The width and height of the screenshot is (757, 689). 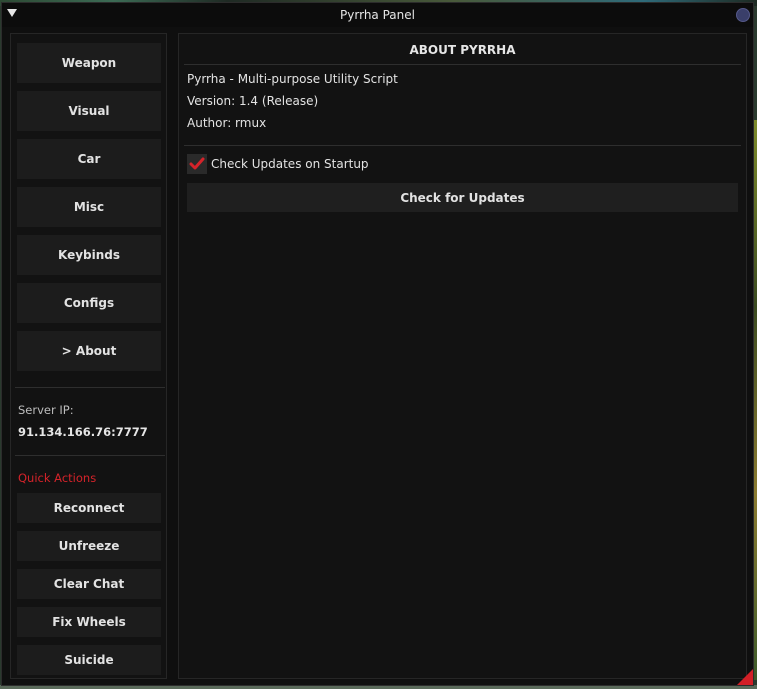 What do you see at coordinates (89, 351) in the screenshot?
I see `nav-about-button: > About` at bounding box center [89, 351].